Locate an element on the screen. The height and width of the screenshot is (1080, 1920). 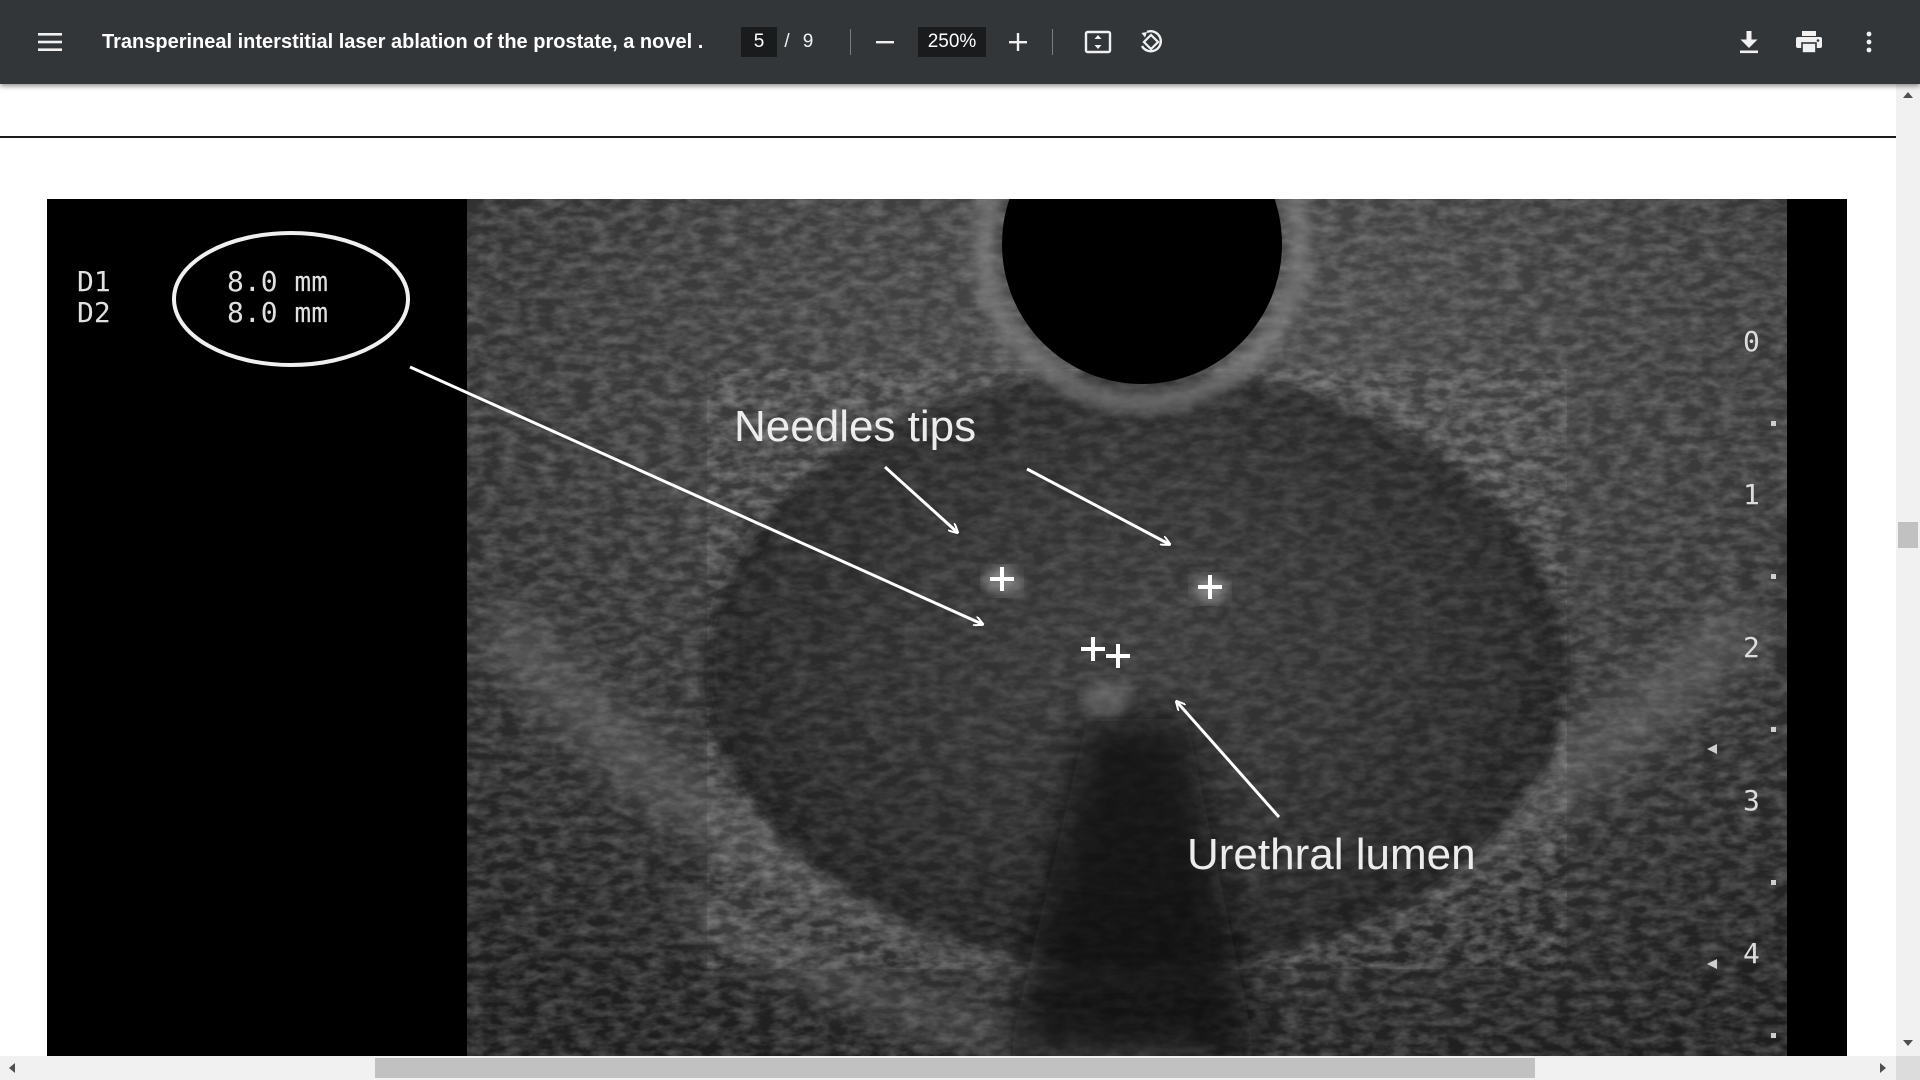
page-horizontal-rule is located at coordinates (948, 137).